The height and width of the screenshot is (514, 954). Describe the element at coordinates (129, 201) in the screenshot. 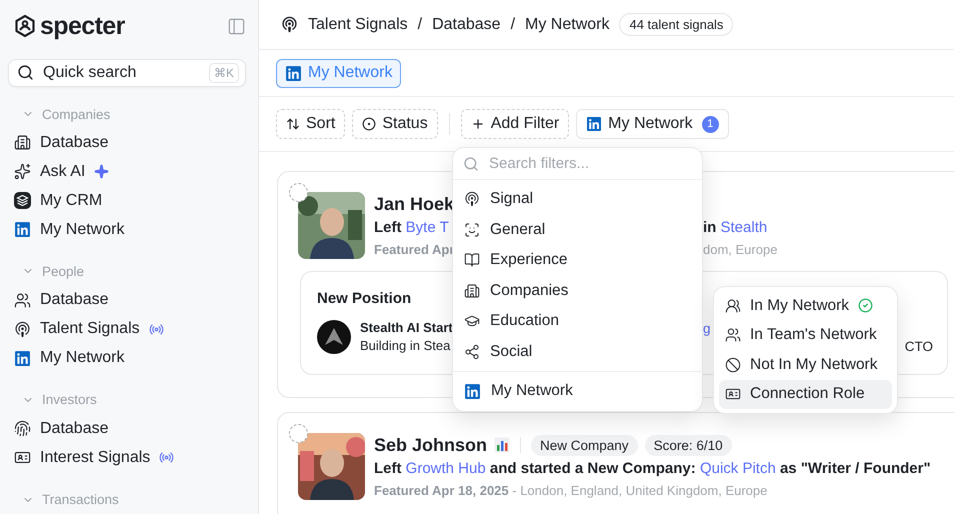

I see `sidebar-item: My CRM` at that location.